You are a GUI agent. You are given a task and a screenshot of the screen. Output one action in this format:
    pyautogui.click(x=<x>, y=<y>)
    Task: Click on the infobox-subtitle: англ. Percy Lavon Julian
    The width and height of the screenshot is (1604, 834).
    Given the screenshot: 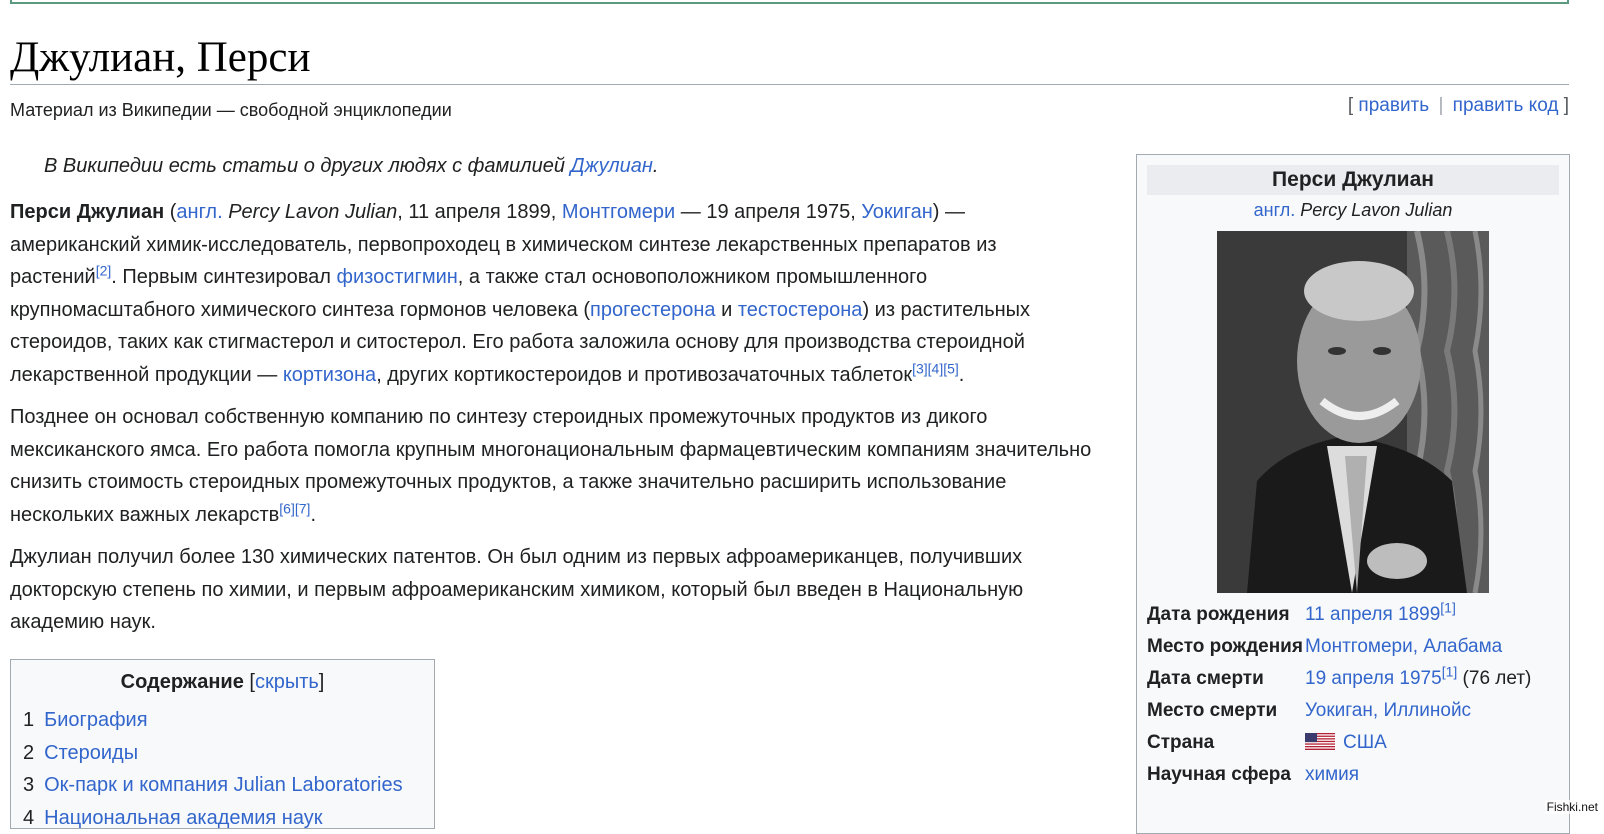 What is the action you would take?
    pyautogui.click(x=1353, y=210)
    